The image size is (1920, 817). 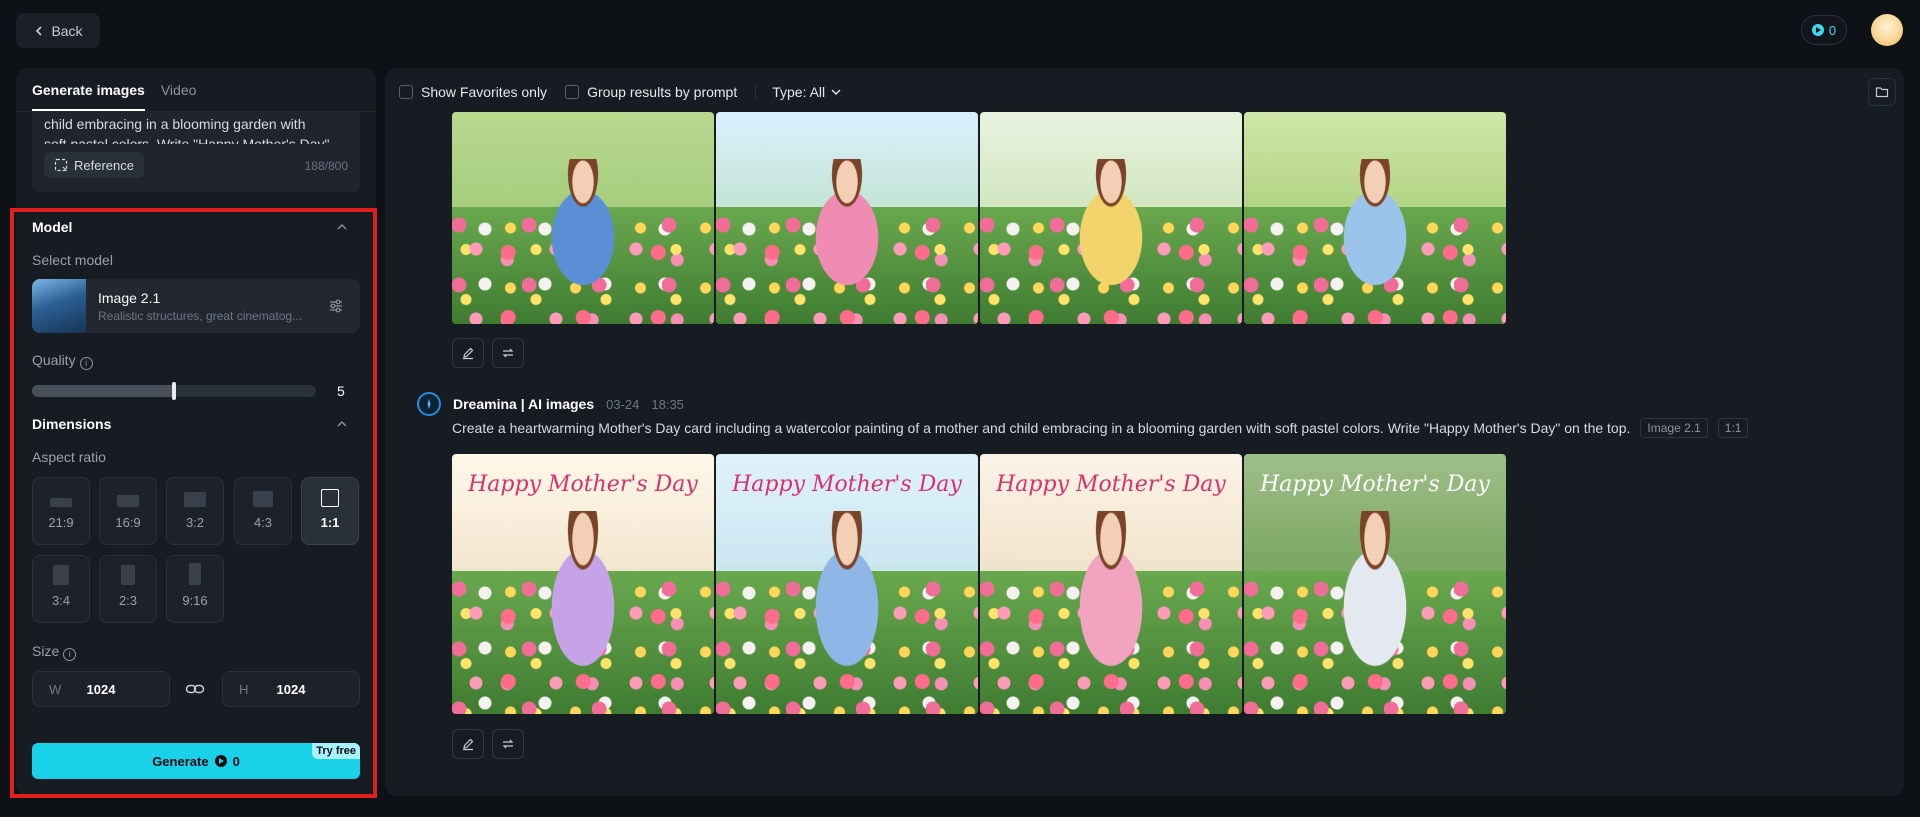 What do you see at coordinates (180, 761) in the screenshot?
I see `generate-label: Generate` at bounding box center [180, 761].